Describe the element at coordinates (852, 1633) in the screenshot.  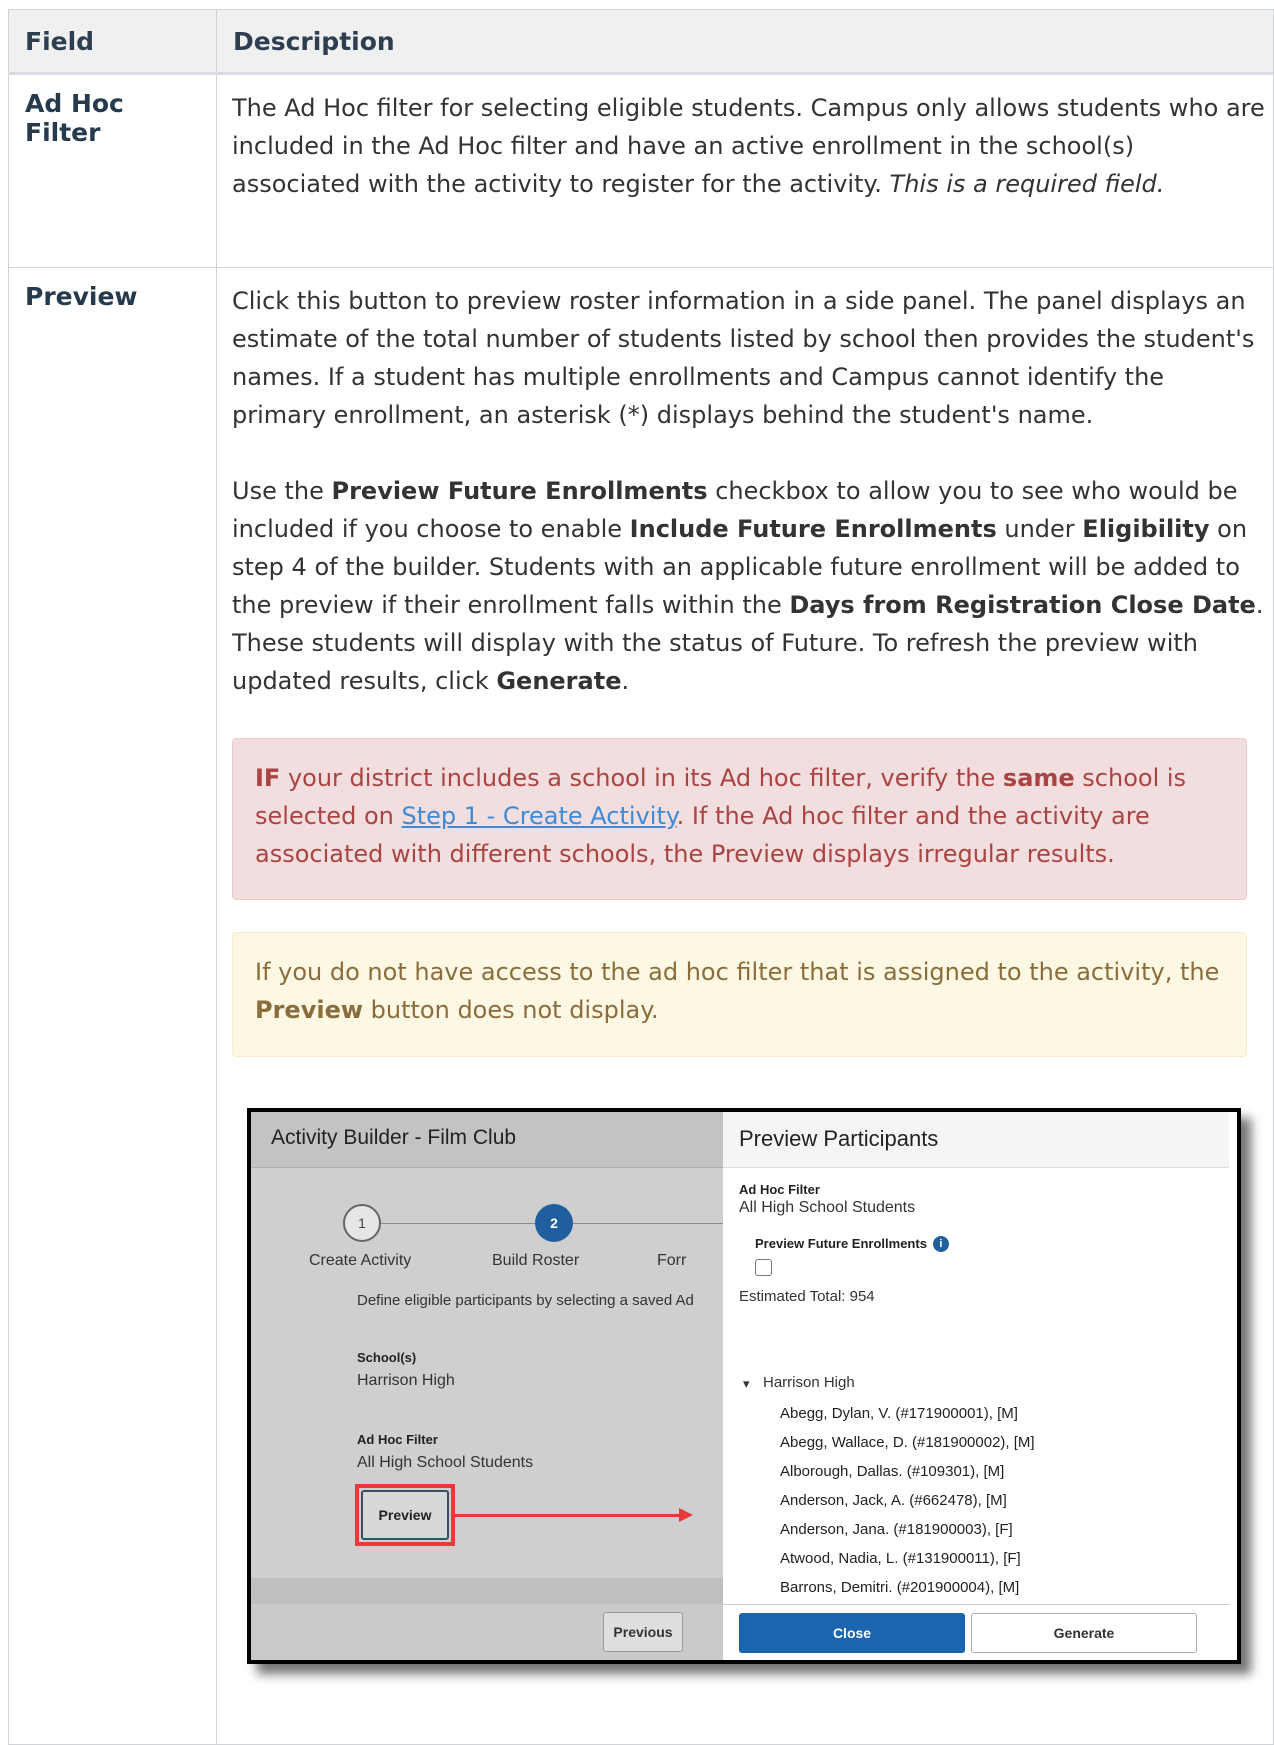
I see `close-button: Close` at that location.